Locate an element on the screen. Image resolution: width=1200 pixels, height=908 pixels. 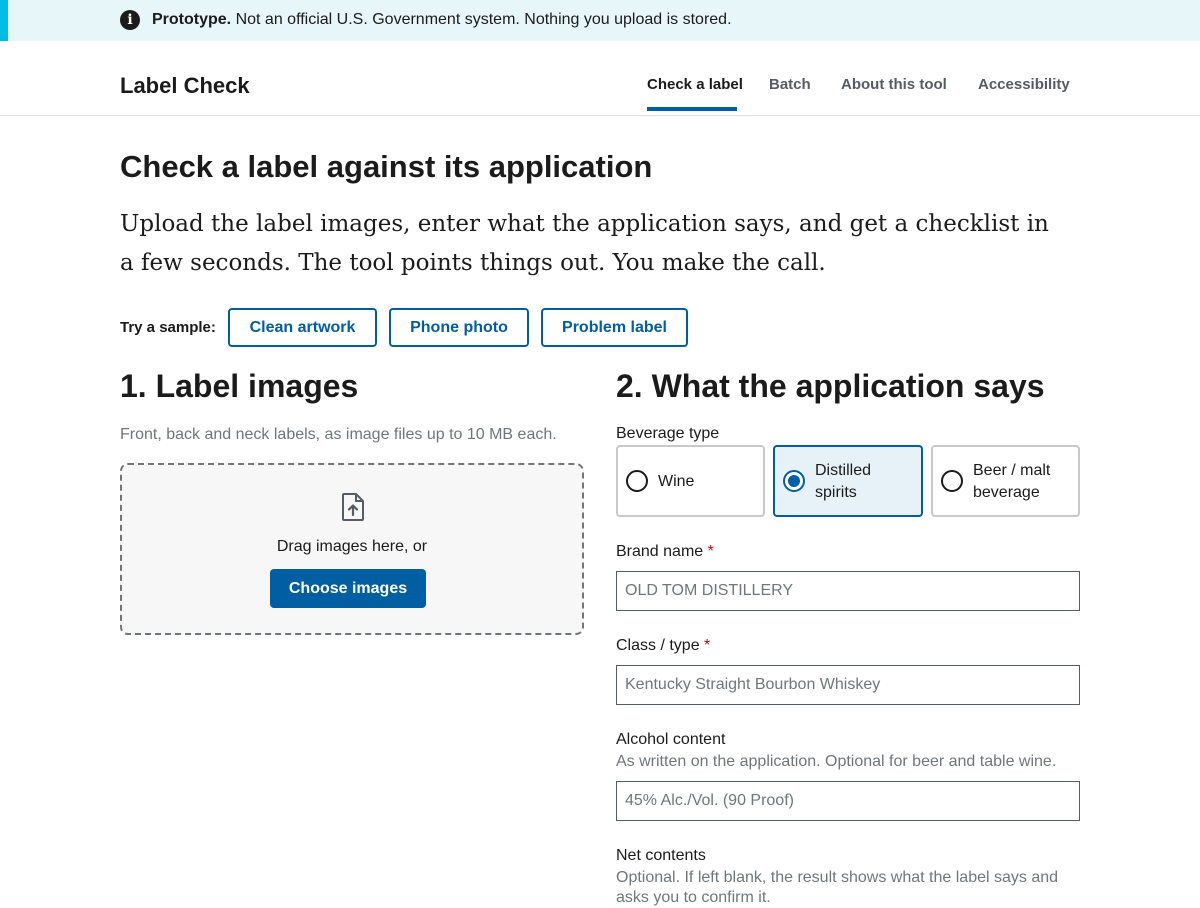
brand-name-label: Brand name * is located at coordinates (665, 552).